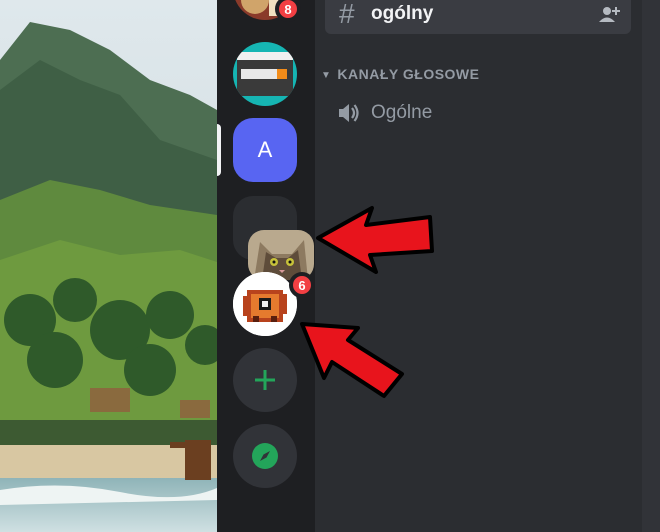 The image size is (660, 532). What do you see at coordinates (402, 112) in the screenshot?
I see `voice-channel-name: Ogólne` at bounding box center [402, 112].